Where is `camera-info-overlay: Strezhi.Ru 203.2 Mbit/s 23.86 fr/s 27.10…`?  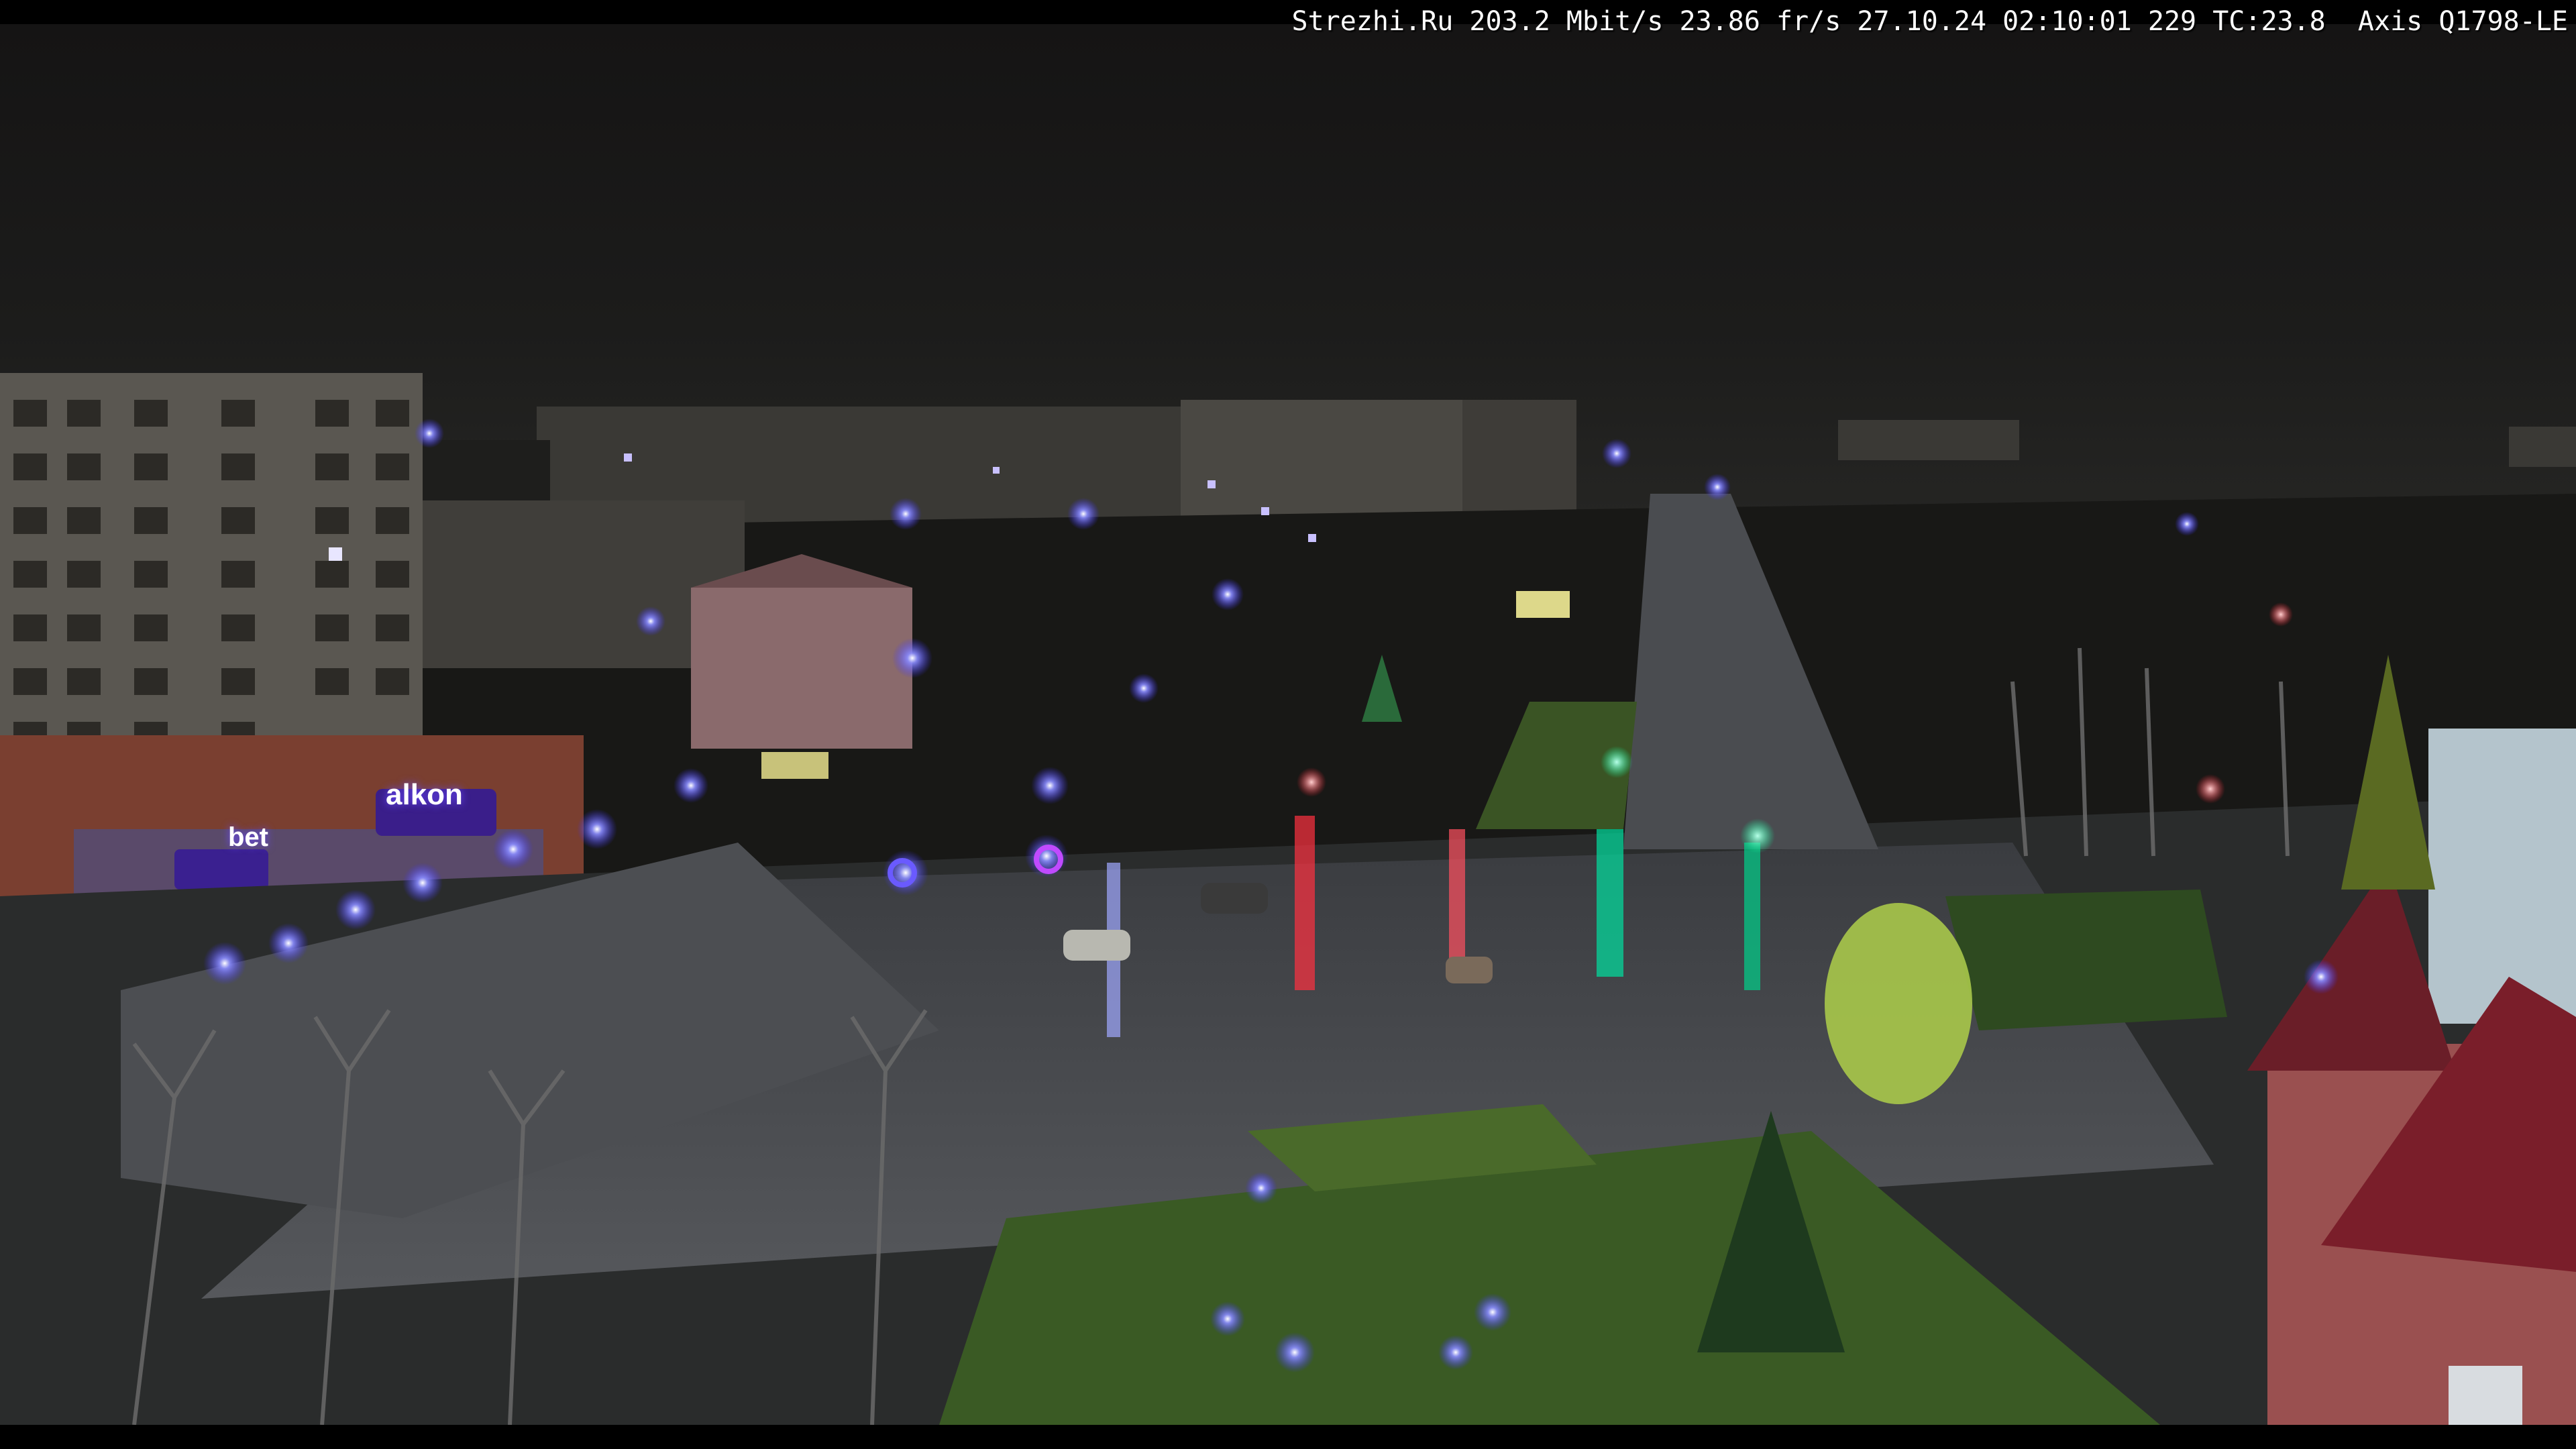 camera-info-overlay: Strezhi.Ru 203.2 Mbit/s 23.86 fr/s 27.10… is located at coordinates (1929, 21).